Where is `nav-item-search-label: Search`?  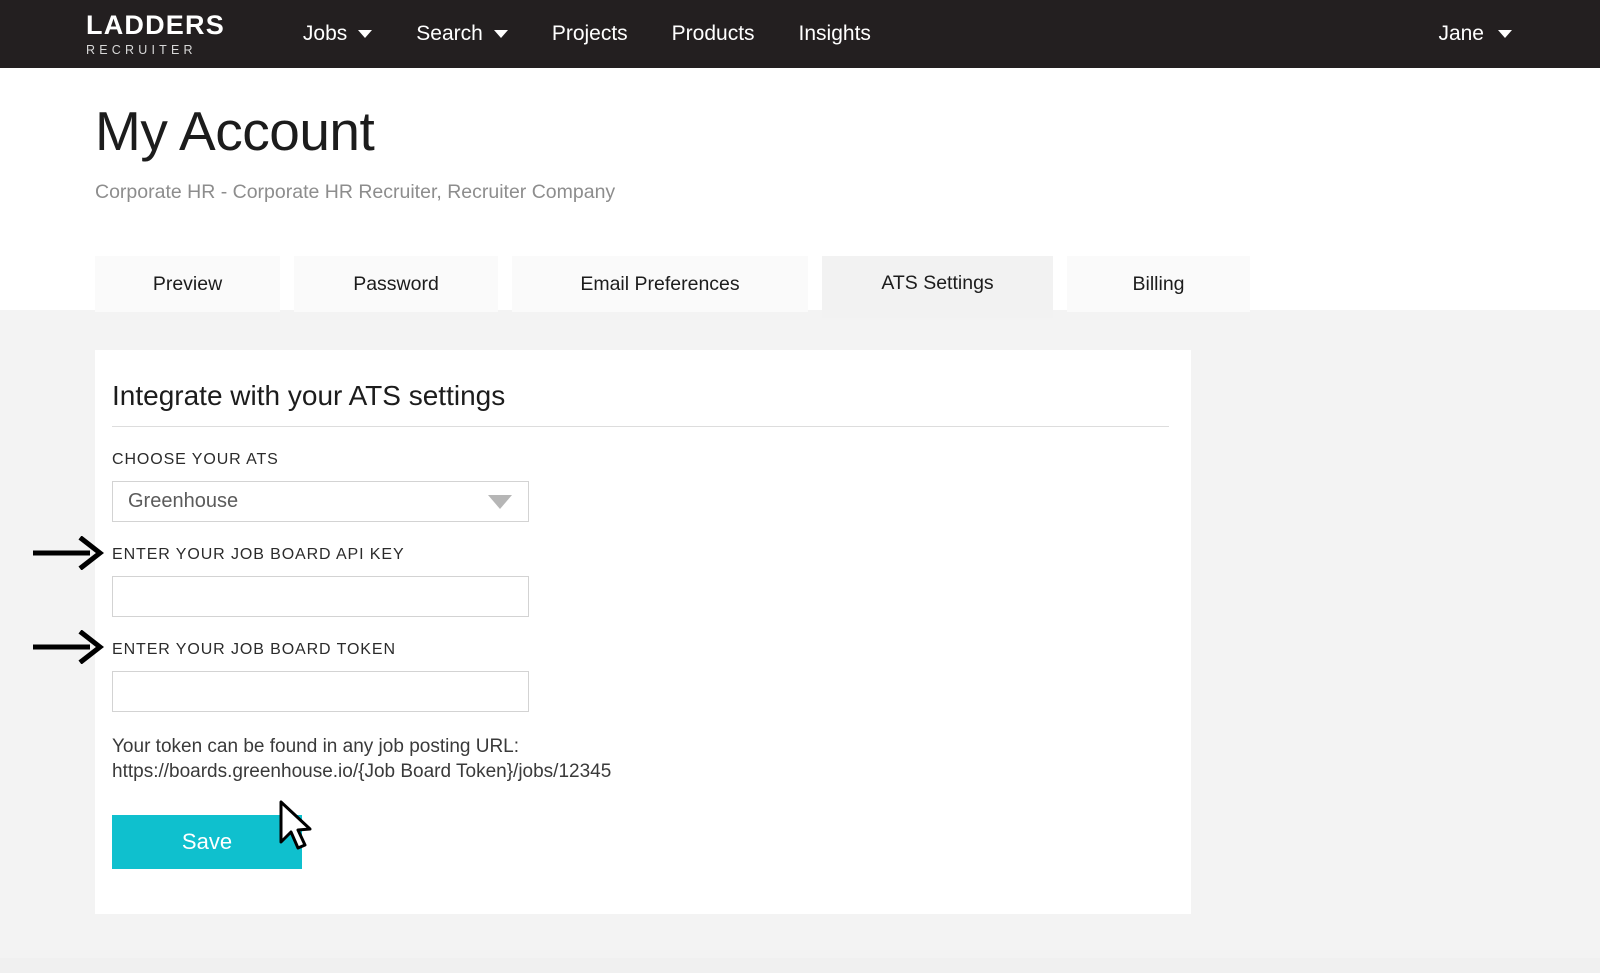 nav-item-search-label: Search is located at coordinates (449, 33).